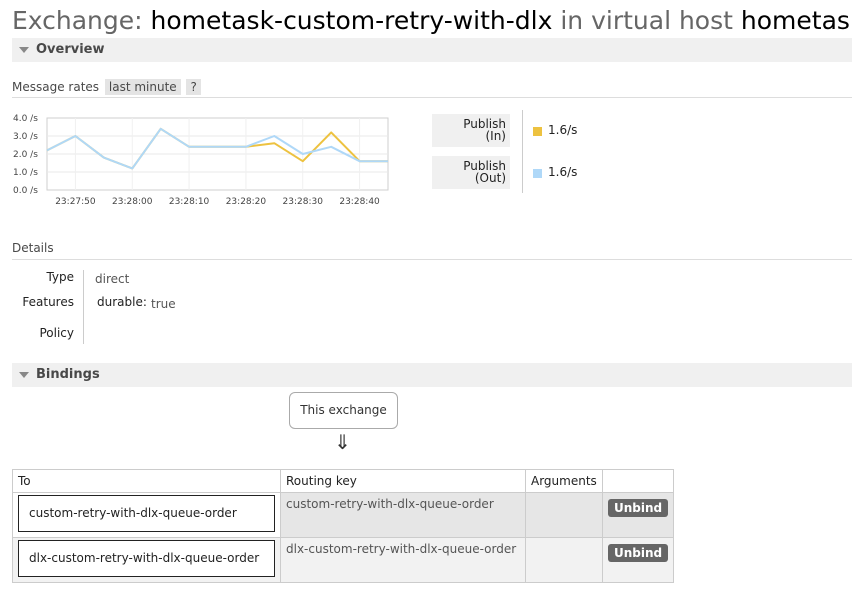 The width and height of the screenshot is (852, 608). Describe the element at coordinates (246, 202) in the screenshot. I see `x-tick-label: 23:28:20` at that location.